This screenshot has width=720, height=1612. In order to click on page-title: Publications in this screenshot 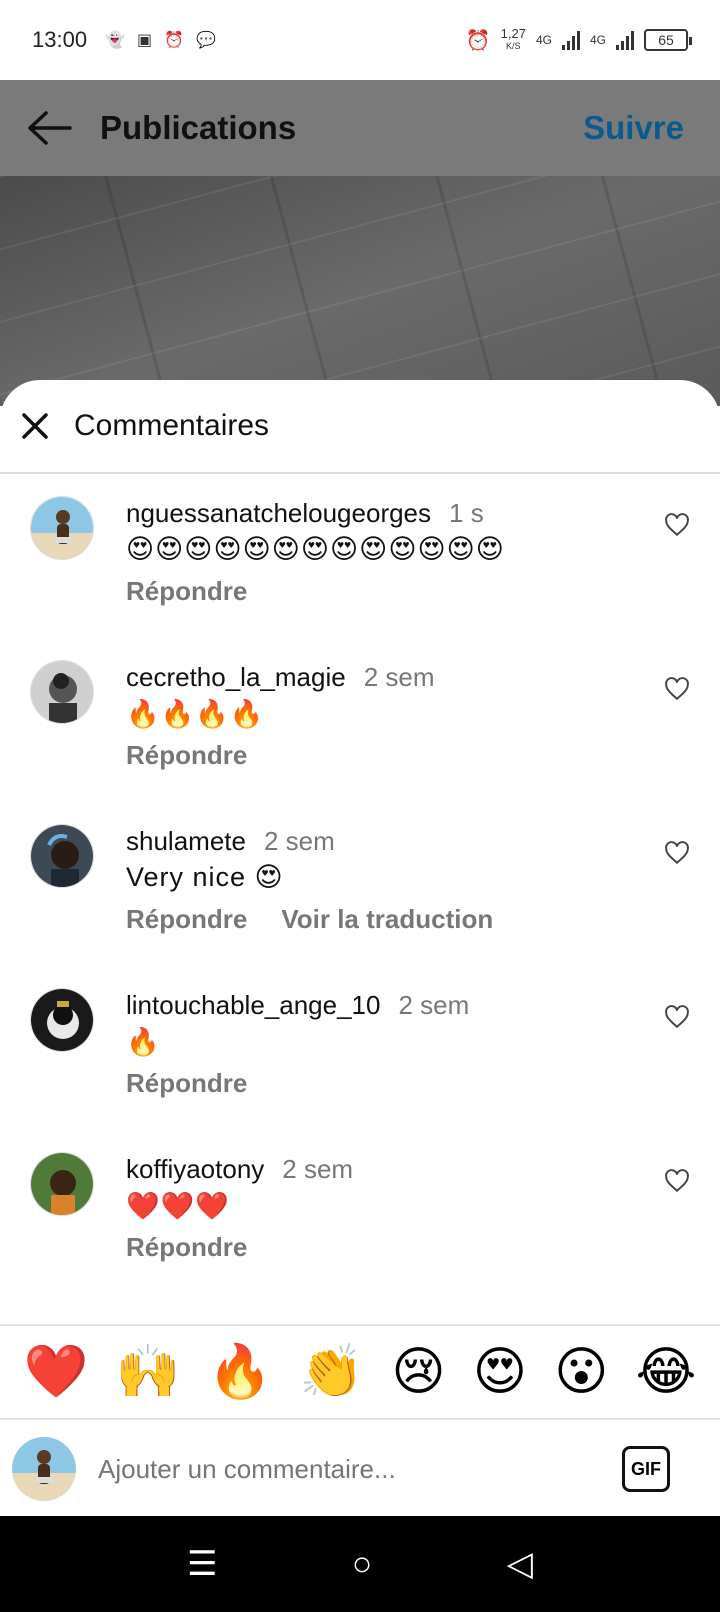, I will do `click(198, 127)`.